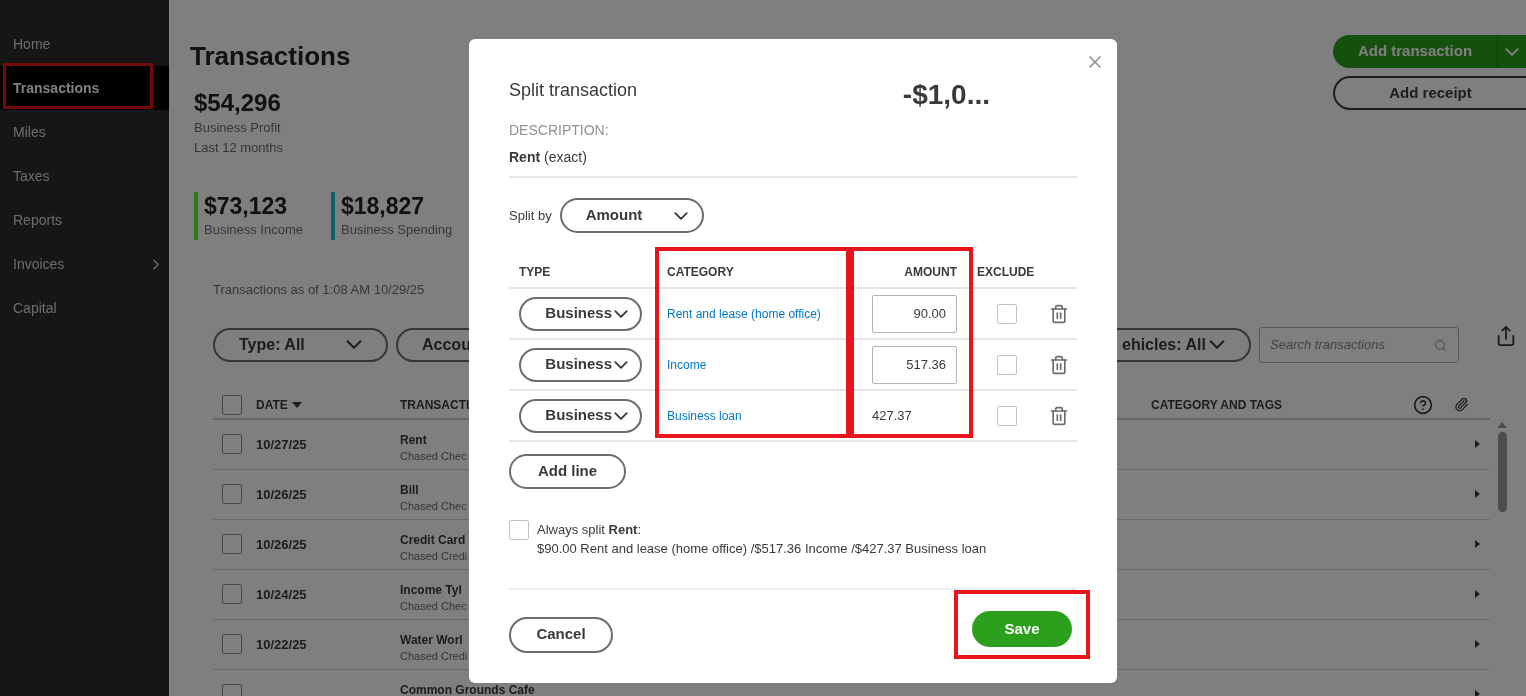  I want to click on search-field: Search transactions, so click(1359, 344).